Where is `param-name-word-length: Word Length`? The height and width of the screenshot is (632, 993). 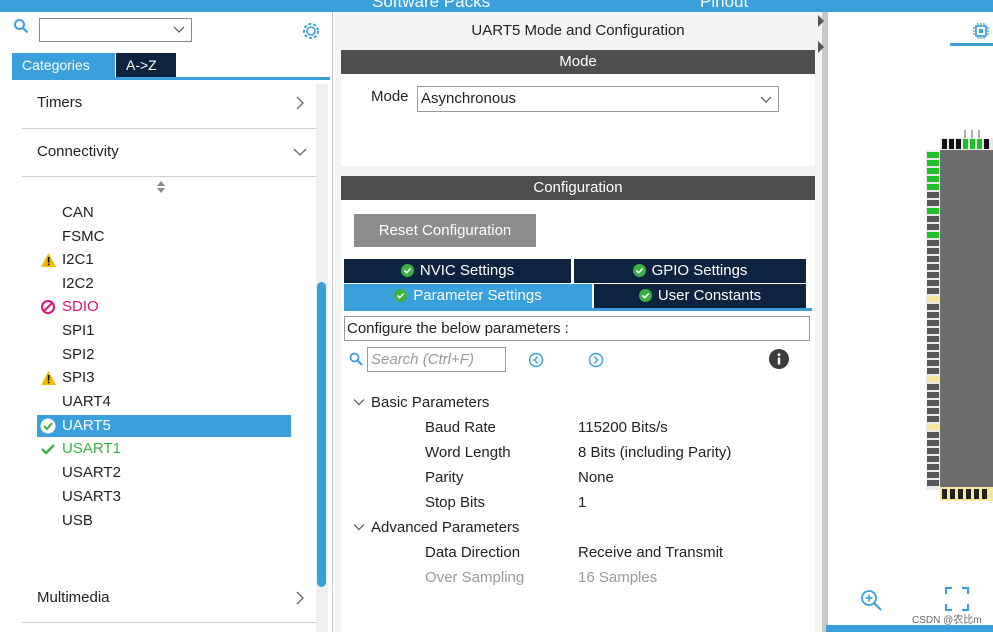 param-name-word-length: Word Length is located at coordinates (468, 452).